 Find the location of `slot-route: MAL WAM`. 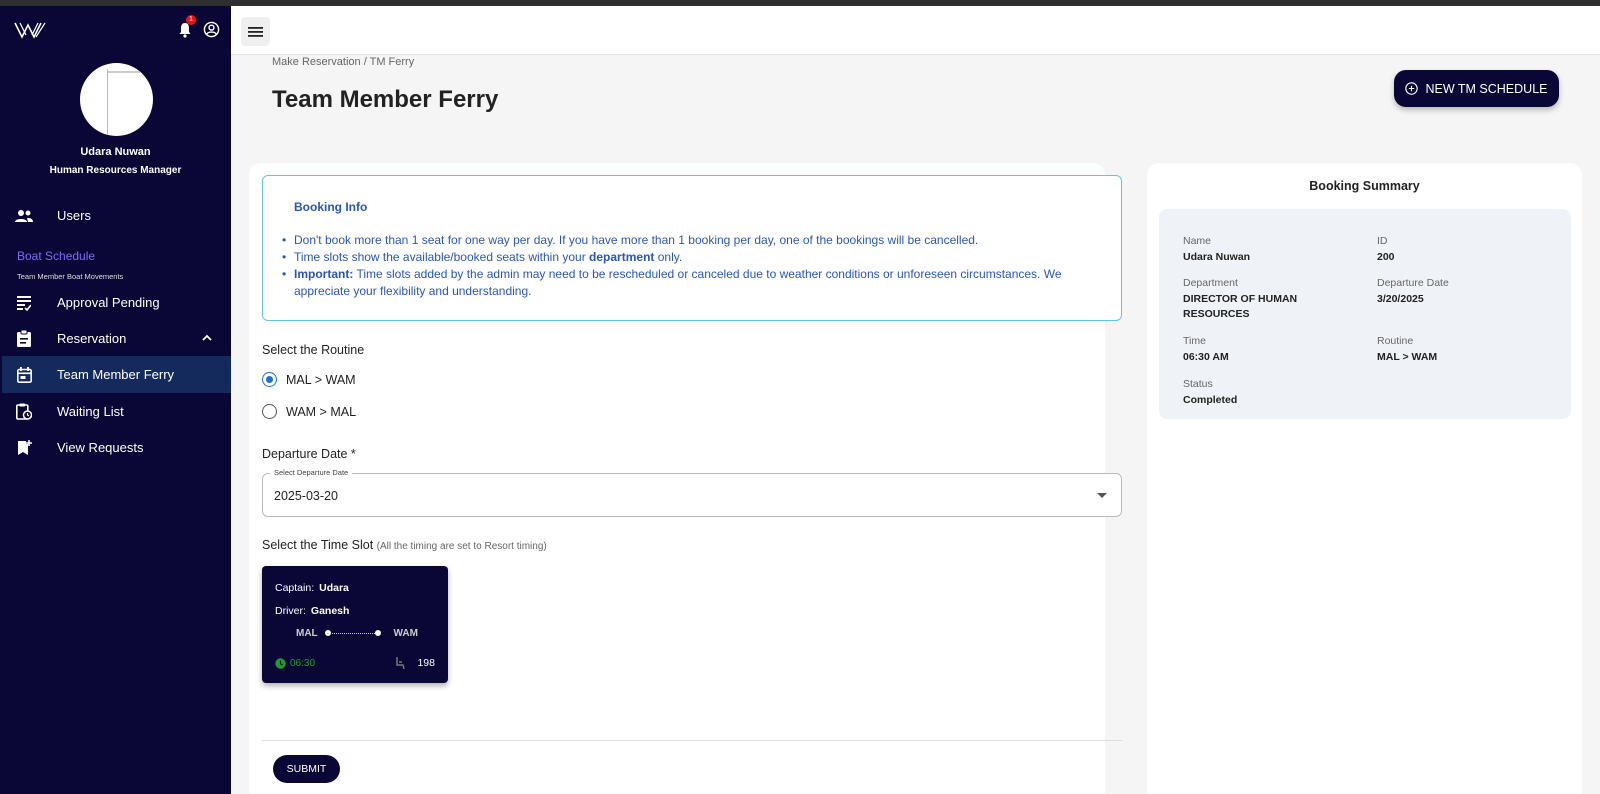

slot-route: MAL WAM is located at coordinates (357, 635).